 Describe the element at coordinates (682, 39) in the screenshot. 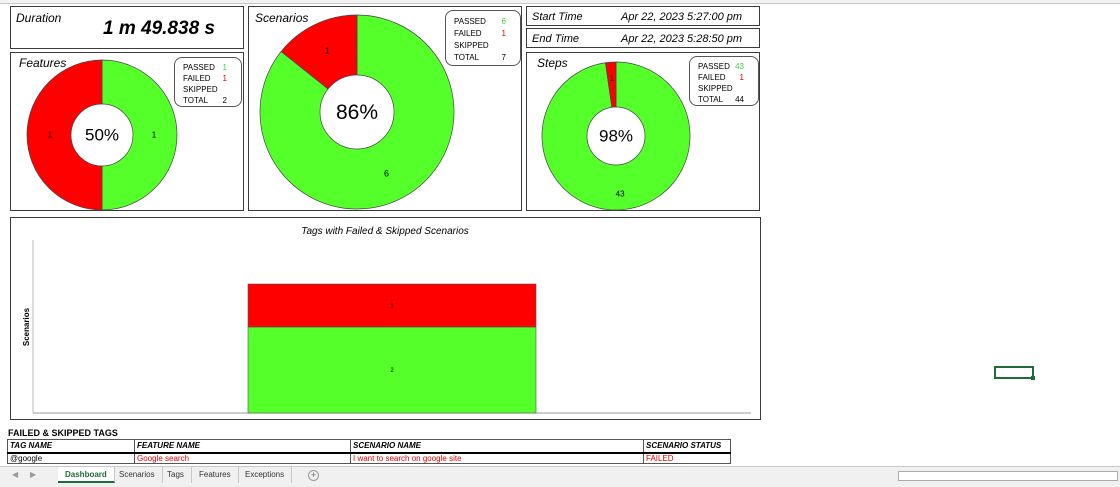

I see `end-time-value: Apr 22, 2023 5:28:50 pm` at that location.